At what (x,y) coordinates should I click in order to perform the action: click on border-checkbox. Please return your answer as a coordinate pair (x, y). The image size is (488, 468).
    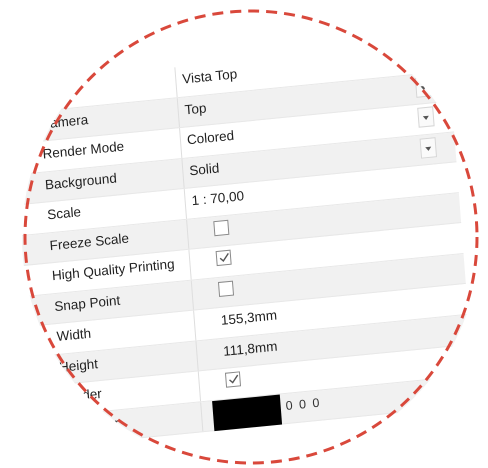
    Looking at the image, I should click on (233, 379).